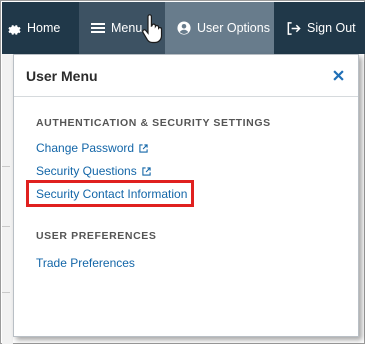 Image resolution: width=365 pixels, height=344 pixels. I want to click on user-menu-header: User Menu, so click(186, 76).